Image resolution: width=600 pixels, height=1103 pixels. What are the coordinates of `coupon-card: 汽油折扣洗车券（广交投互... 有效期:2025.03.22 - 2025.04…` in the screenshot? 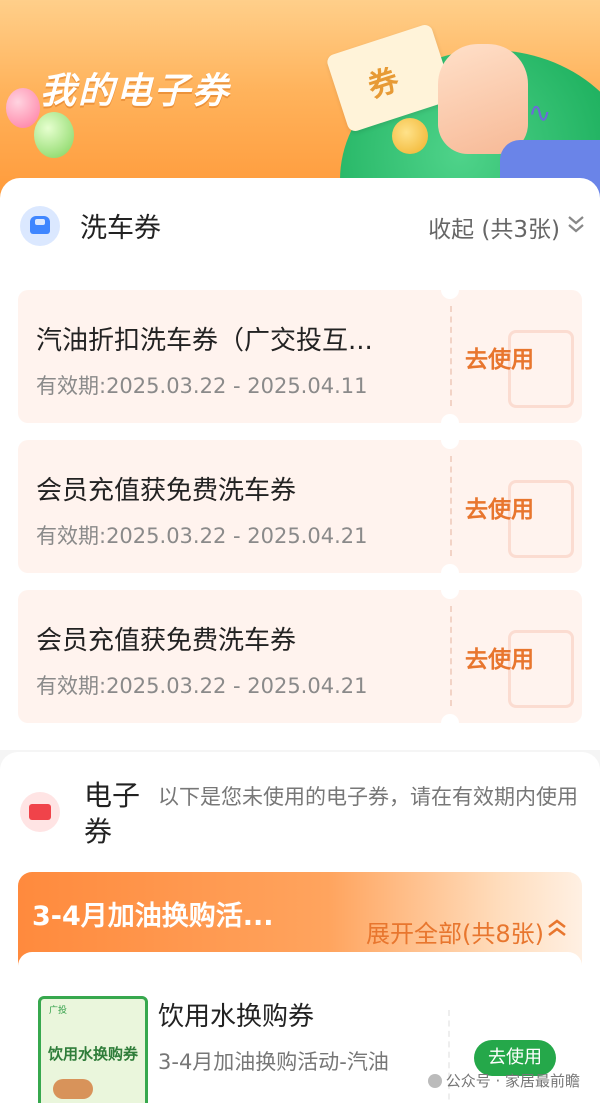 It's located at (300, 356).